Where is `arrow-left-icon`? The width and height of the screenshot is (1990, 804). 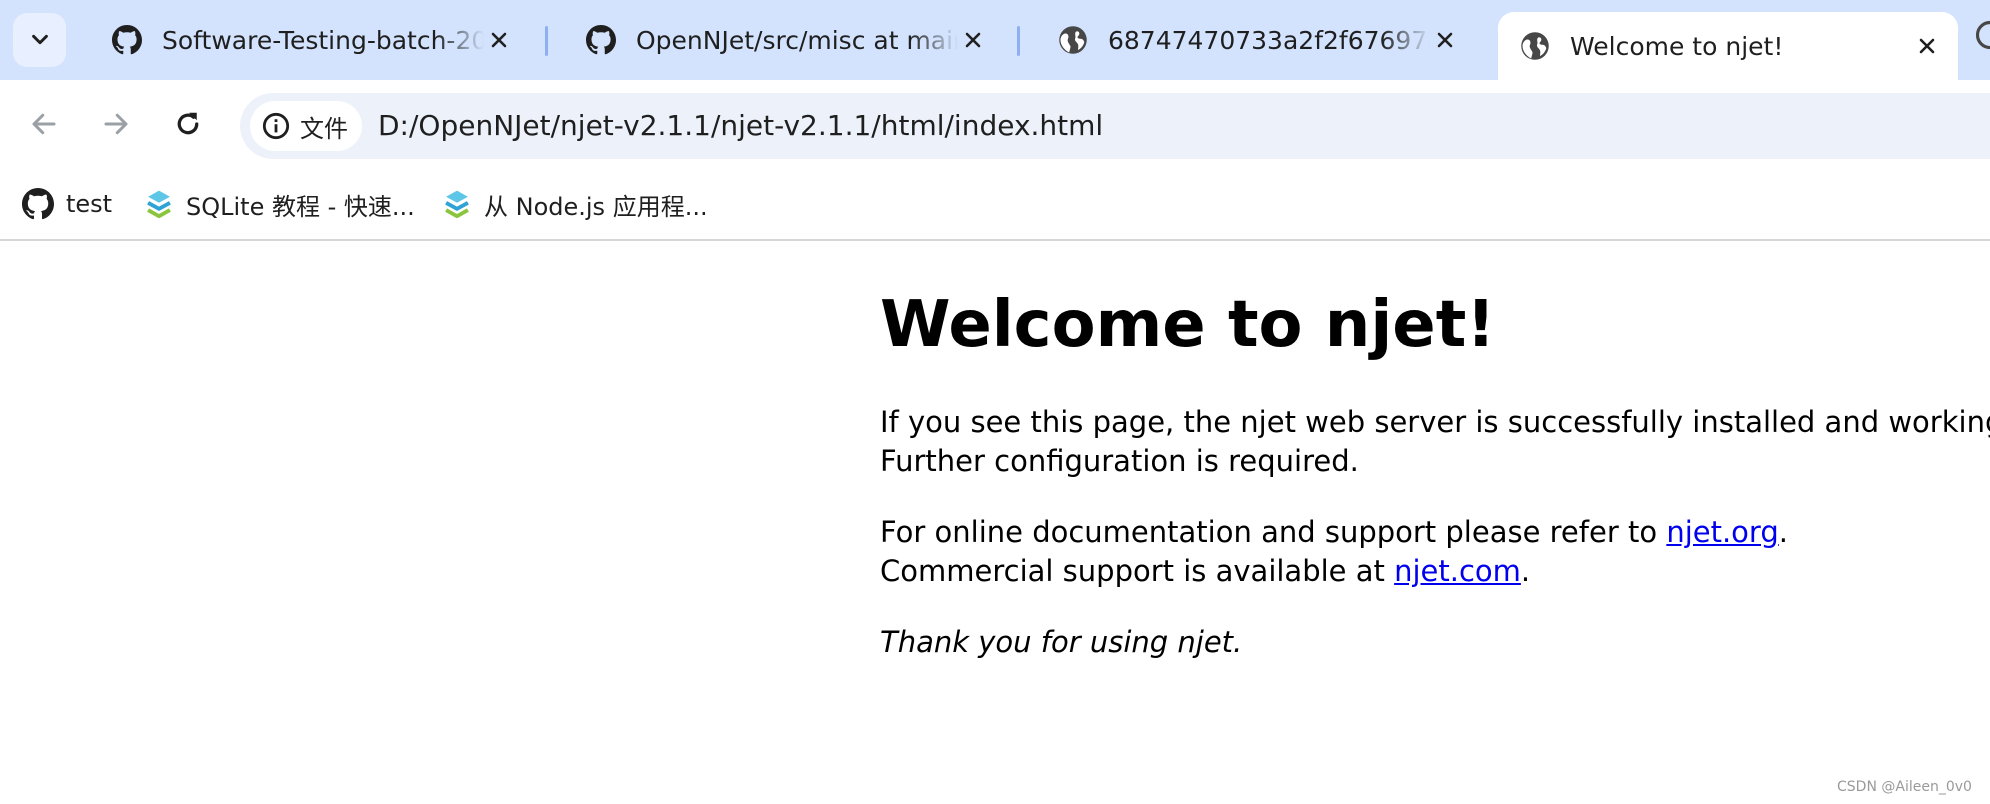
arrow-left-icon is located at coordinates (44, 124).